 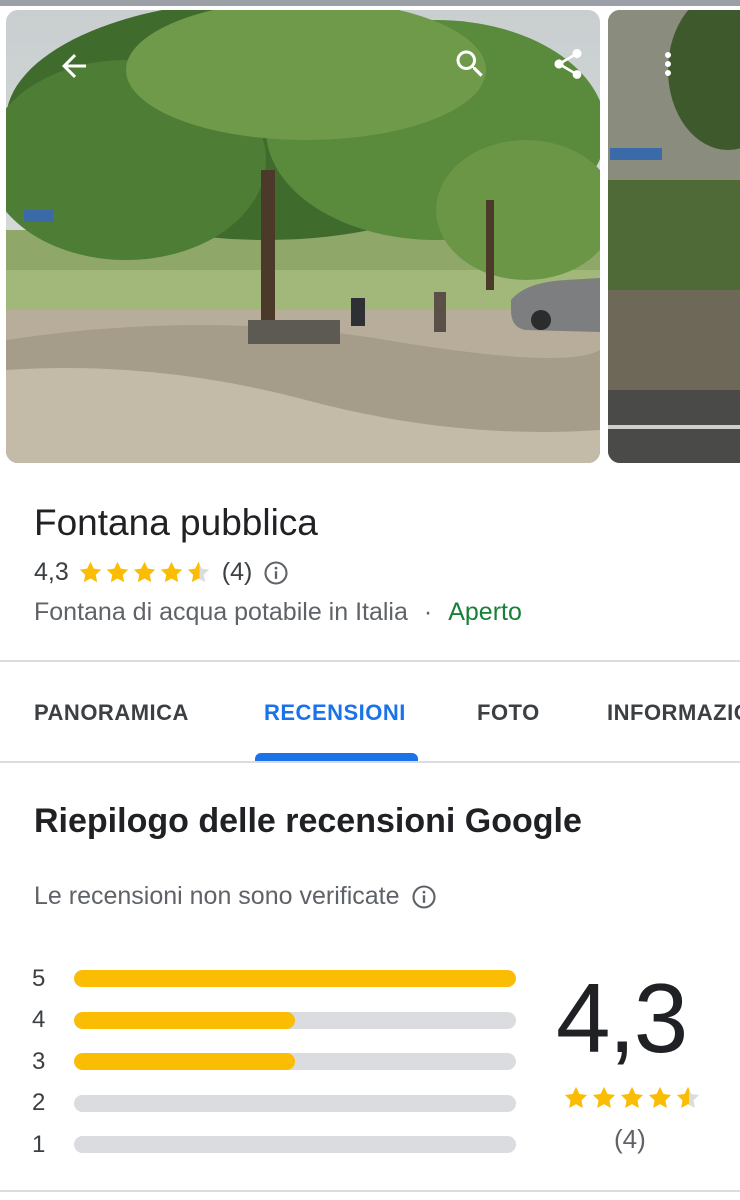 I want to click on distribution-star-label: 3, so click(x=39, y=1061).